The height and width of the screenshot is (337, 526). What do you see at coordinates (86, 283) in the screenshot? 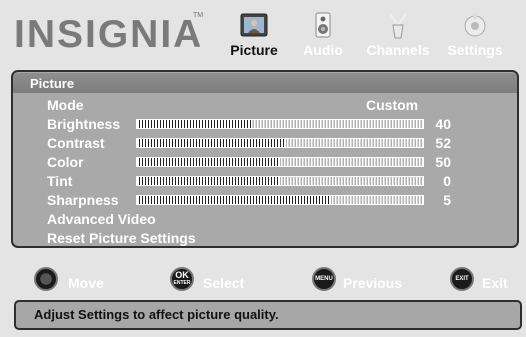
I see `move-label: Move` at bounding box center [86, 283].